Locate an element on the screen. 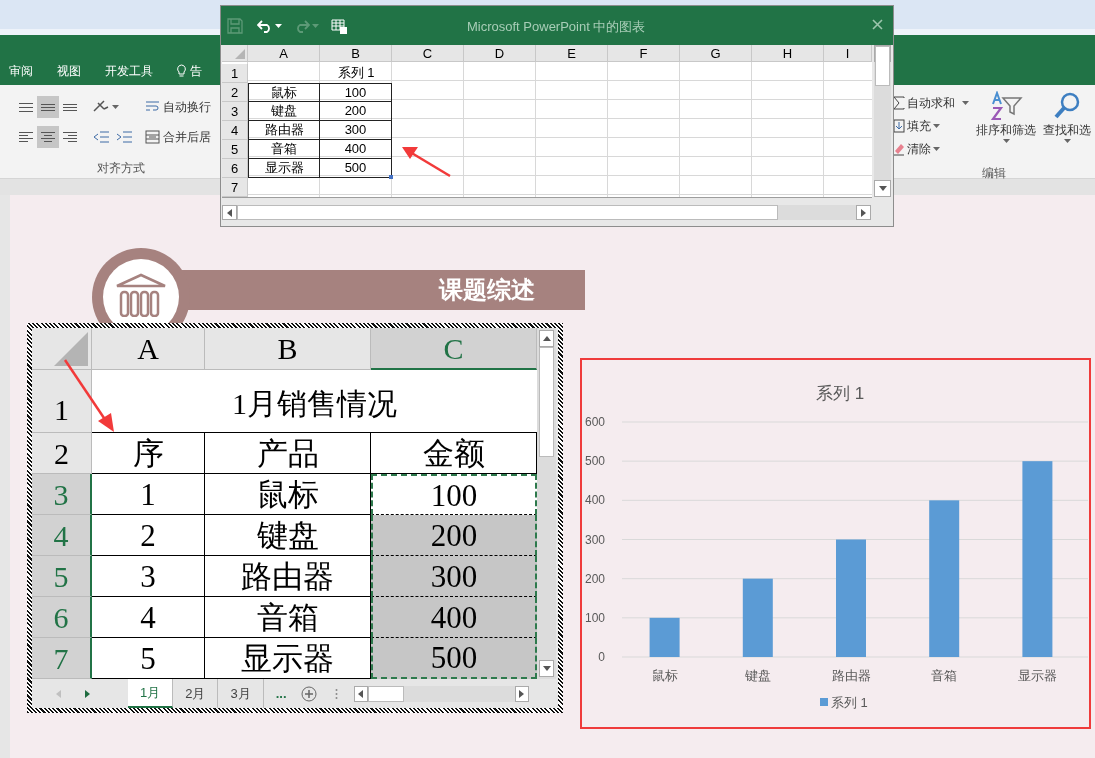 This screenshot has width=1095, height=758. column-header: I is located at coordinates (848, 53).